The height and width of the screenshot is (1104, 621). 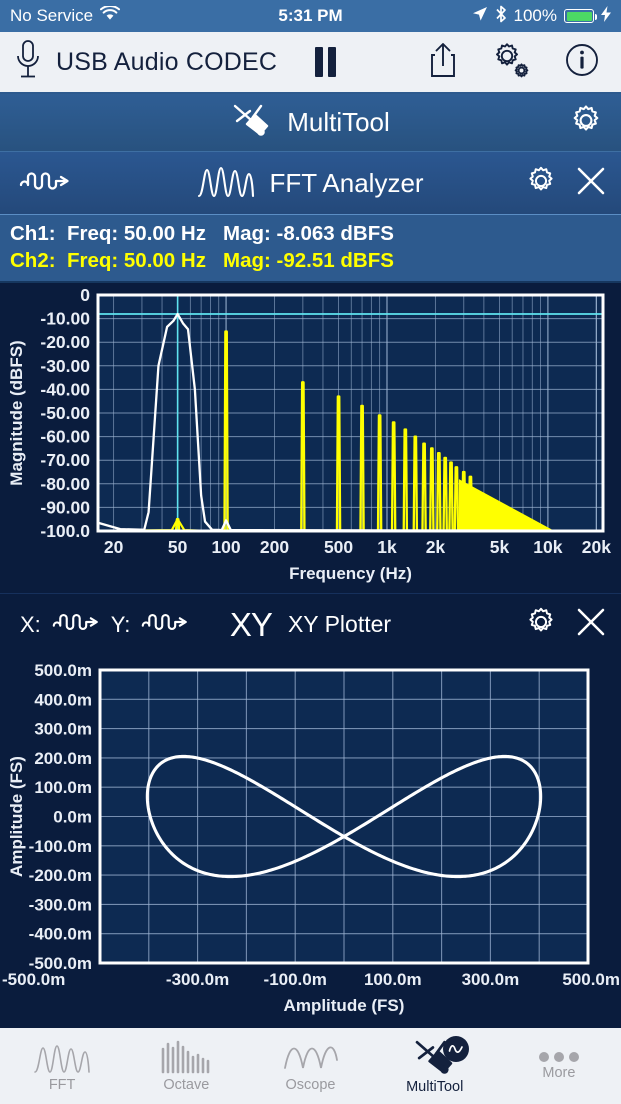 I want to click on y-tick-label: 0, so click(x=85, y=295).